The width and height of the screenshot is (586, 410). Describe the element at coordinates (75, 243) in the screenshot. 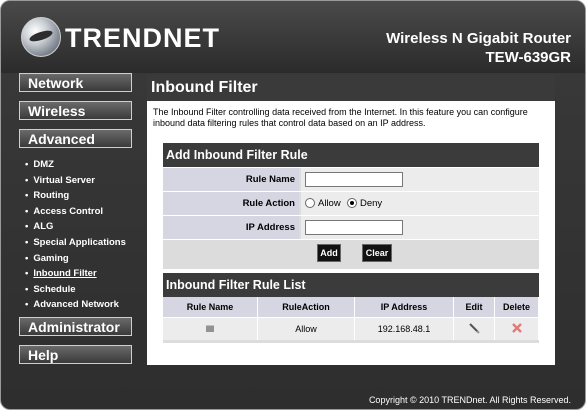

I see `submenu-item-special-applications: Special Applications` at that location.